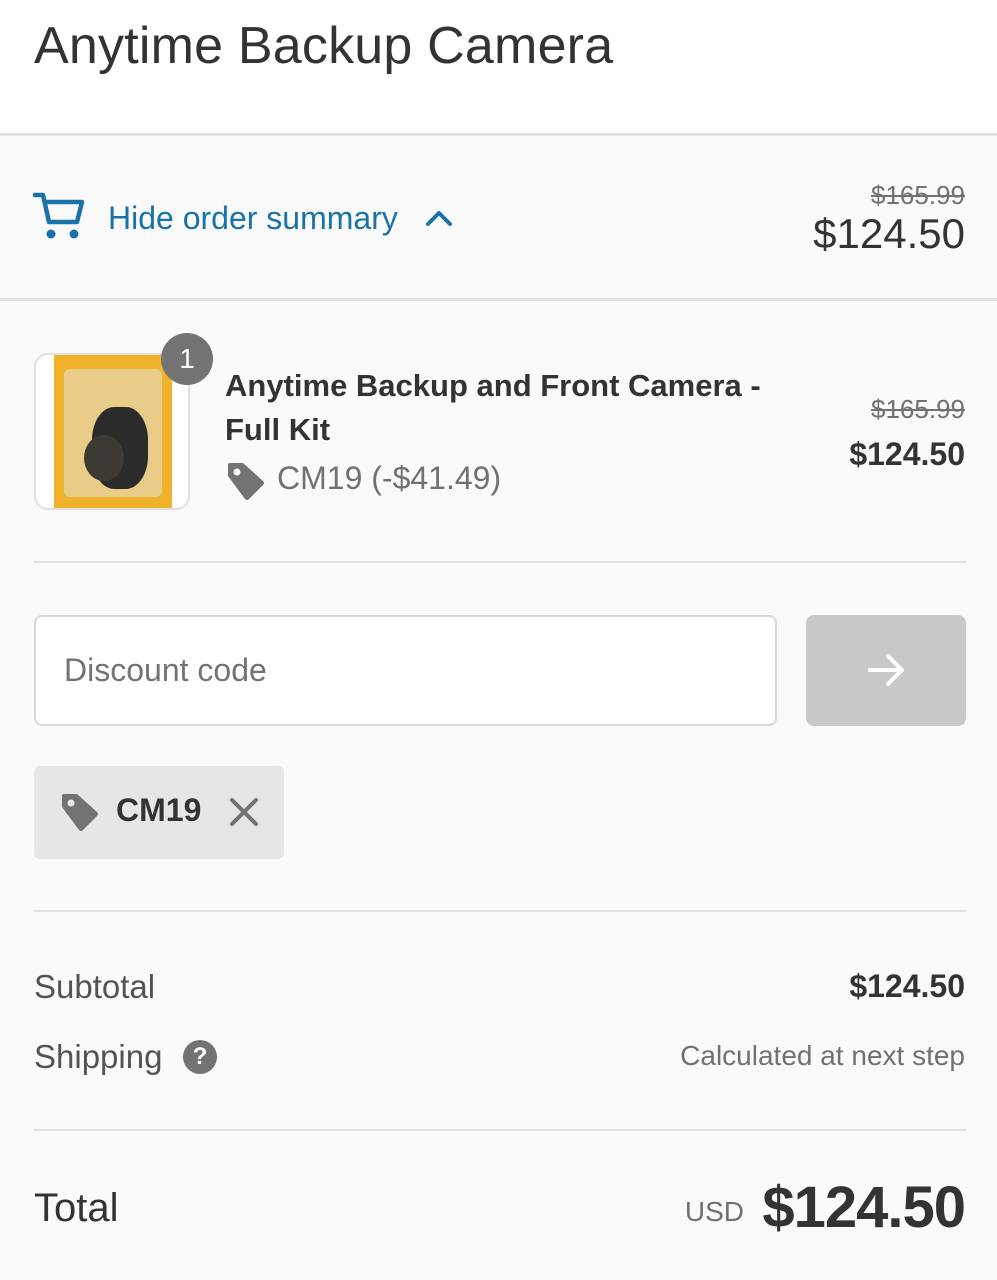  I want to click on line-item-compare-price: $165.99, so click(918, 409).